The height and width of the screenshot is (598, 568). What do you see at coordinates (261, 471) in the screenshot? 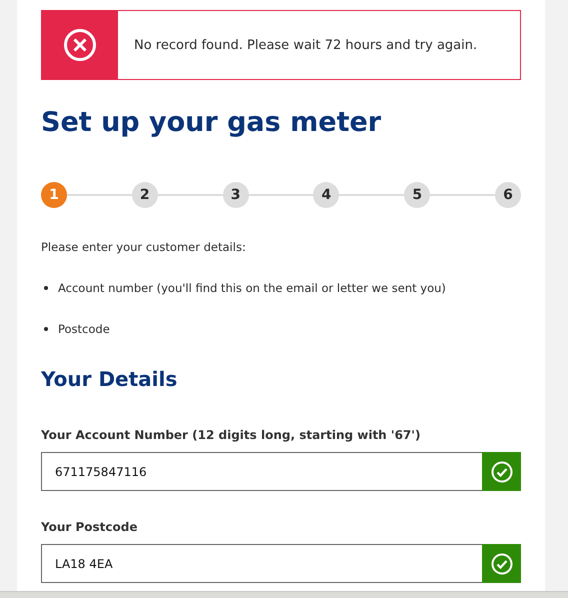
I see `input-field: 671175847116` at bounding box center [261, 471].